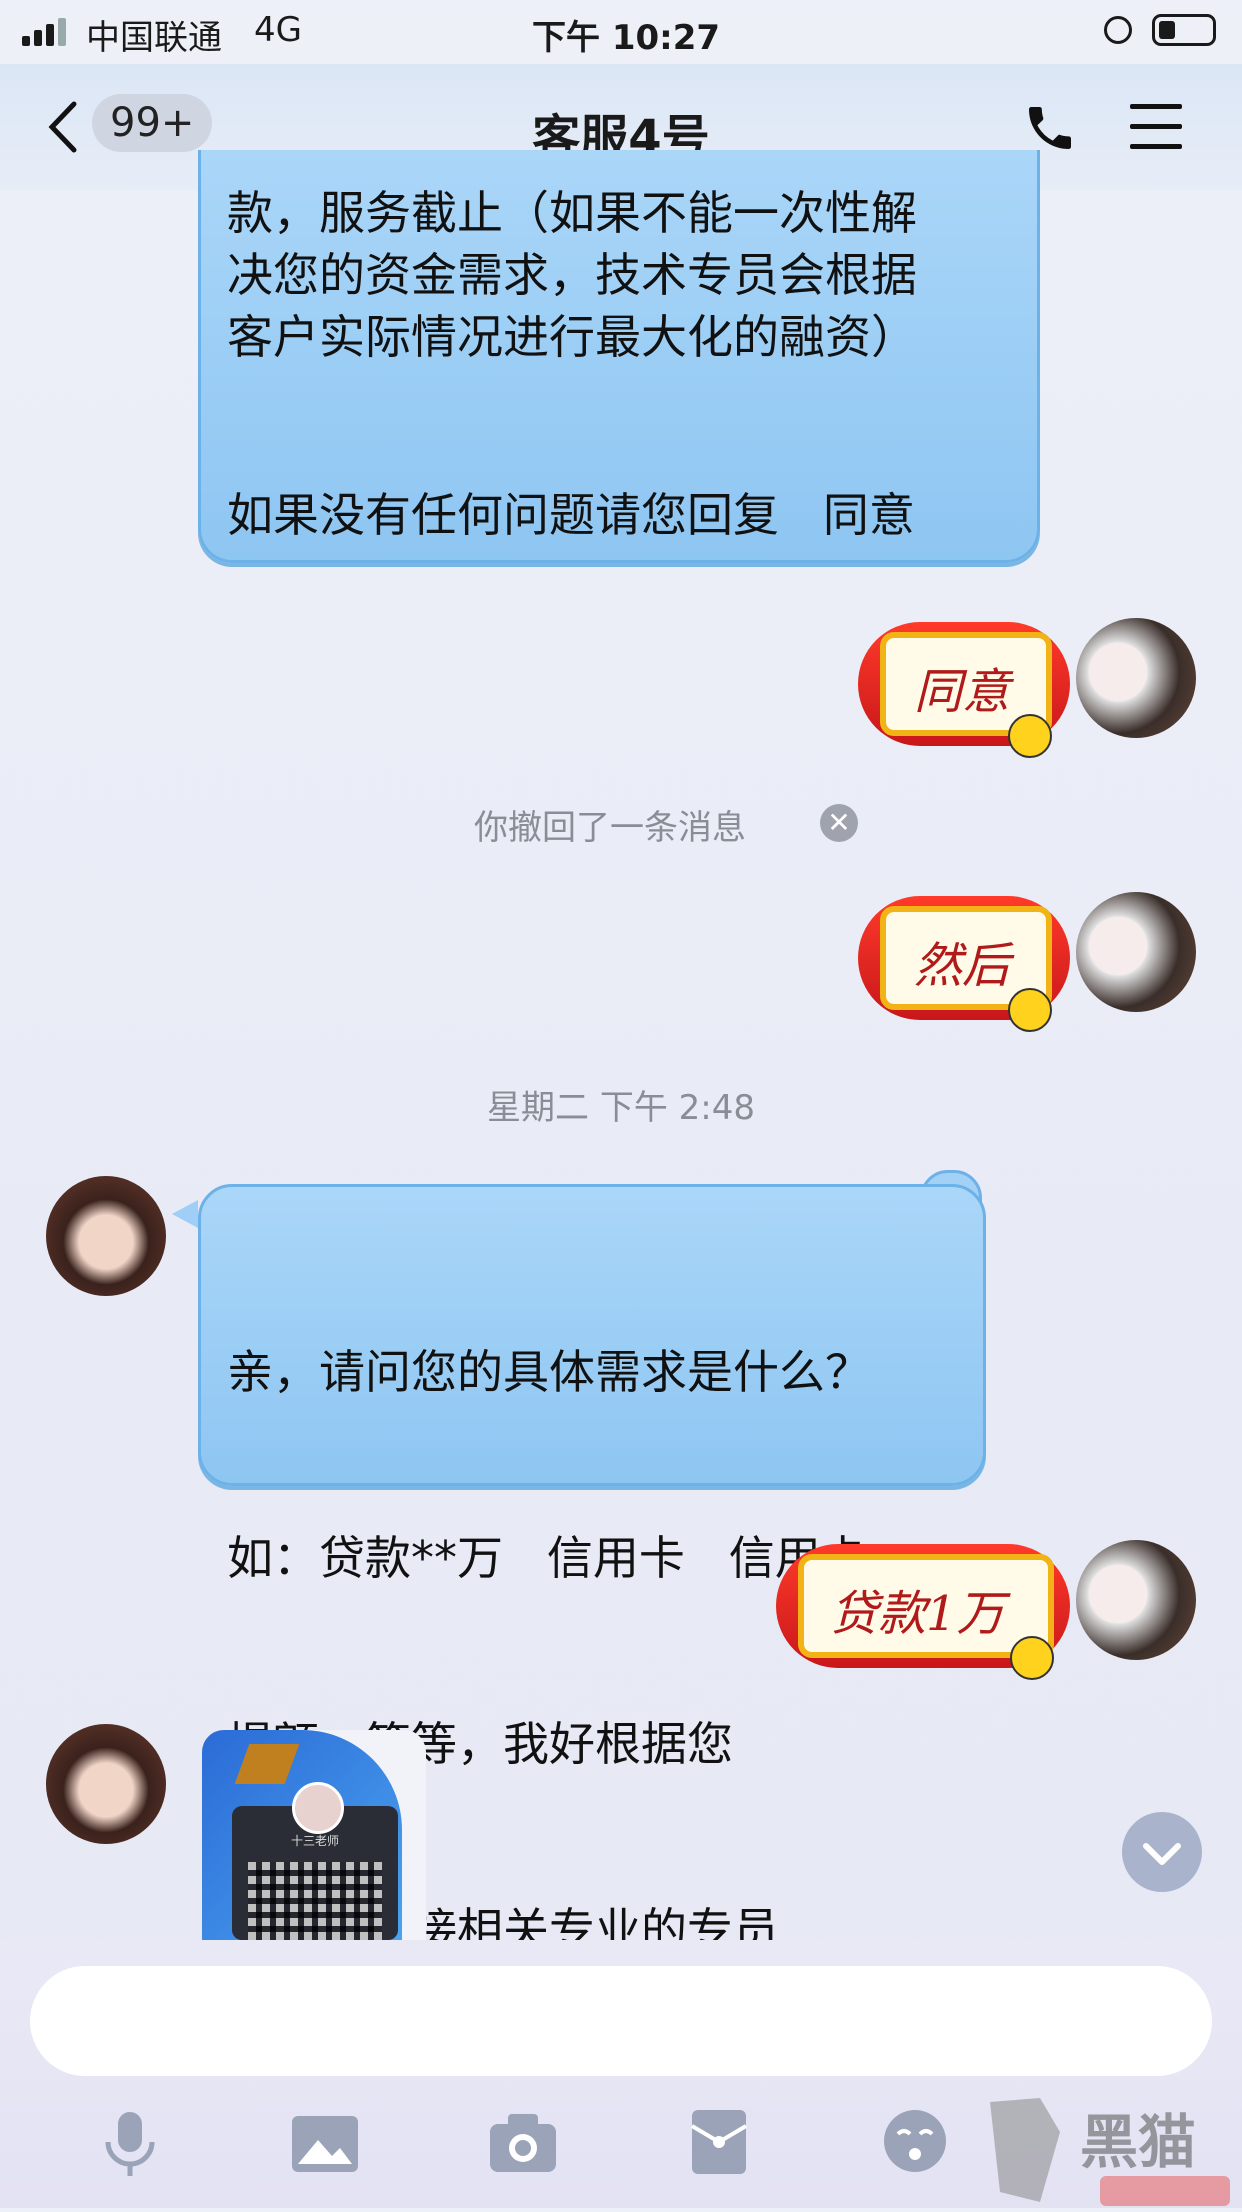 The width and height of the screenshot is (1242, 2212). Describe the element at coordinates (315, 1901) in the screenshot. I see `qr-code` at that location.